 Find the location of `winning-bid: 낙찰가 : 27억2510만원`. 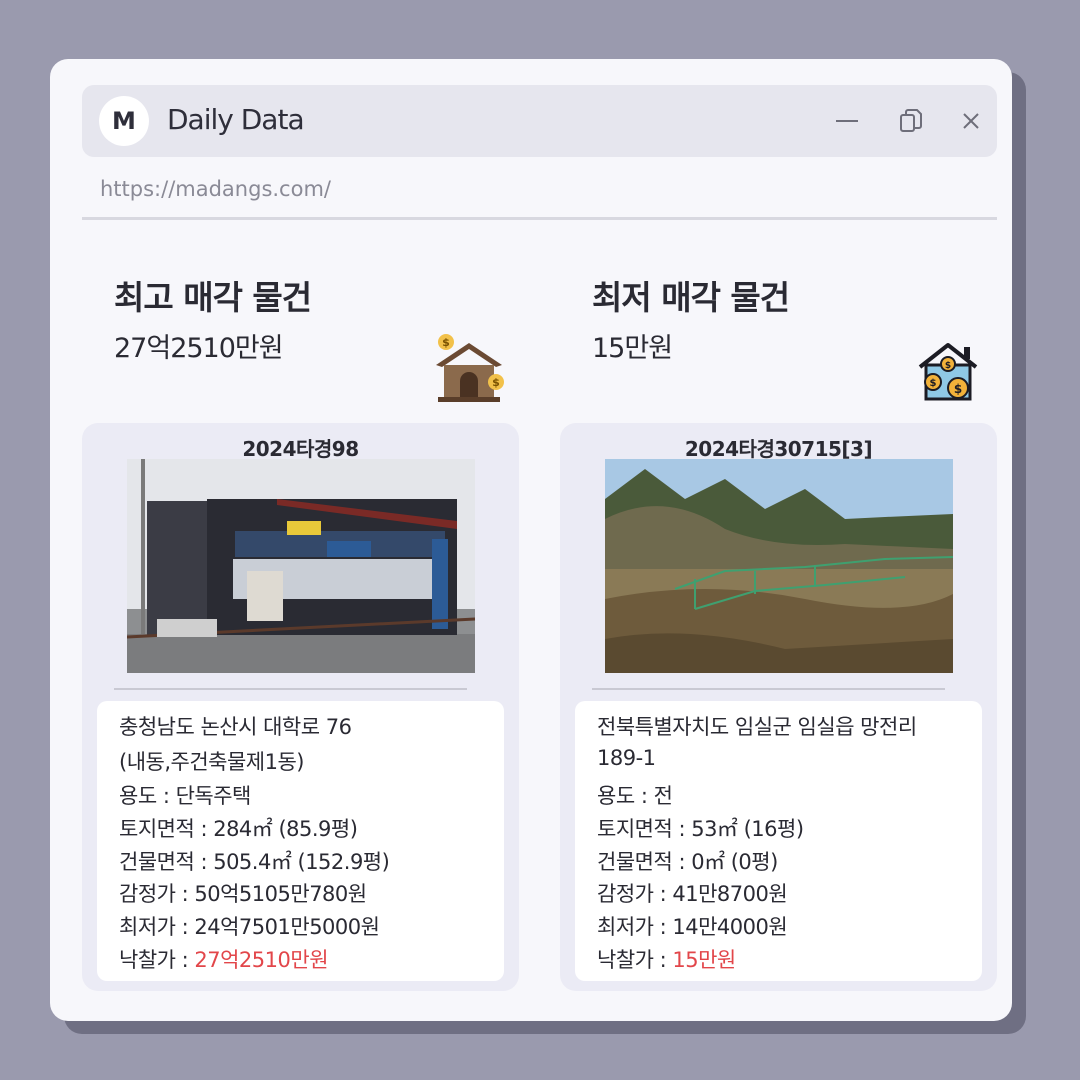

winning-bid: 낙찰가 : 27억2510만원 is located at coordinates (224, 959).